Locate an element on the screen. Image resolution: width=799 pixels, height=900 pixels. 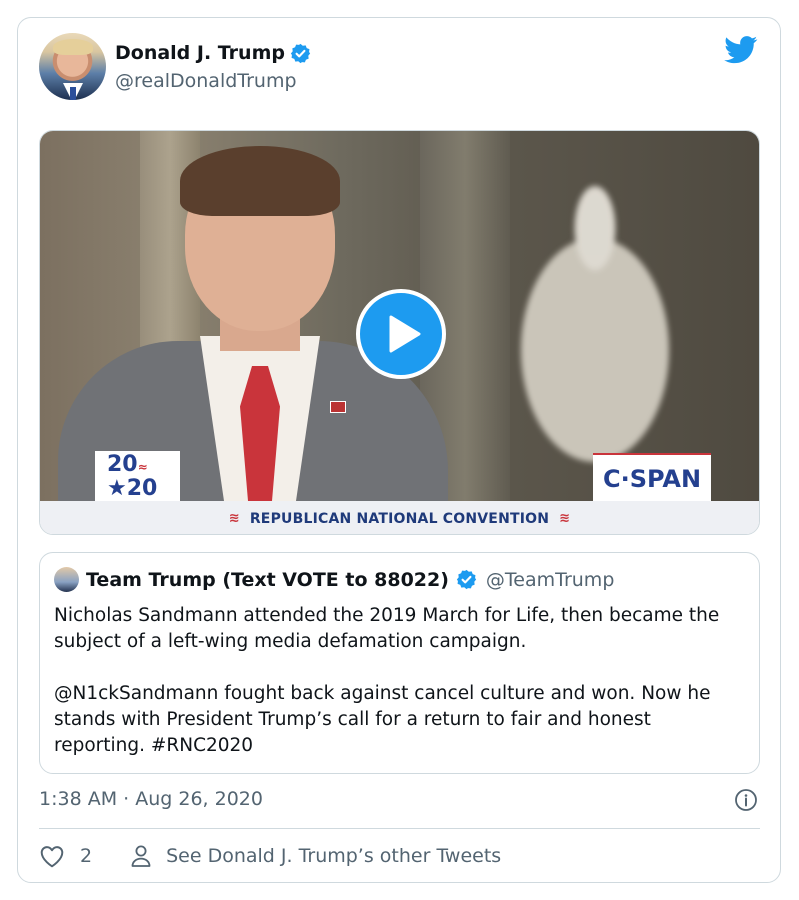
author-handle: @realDonaldTrump is located at coordinates (206, 81).